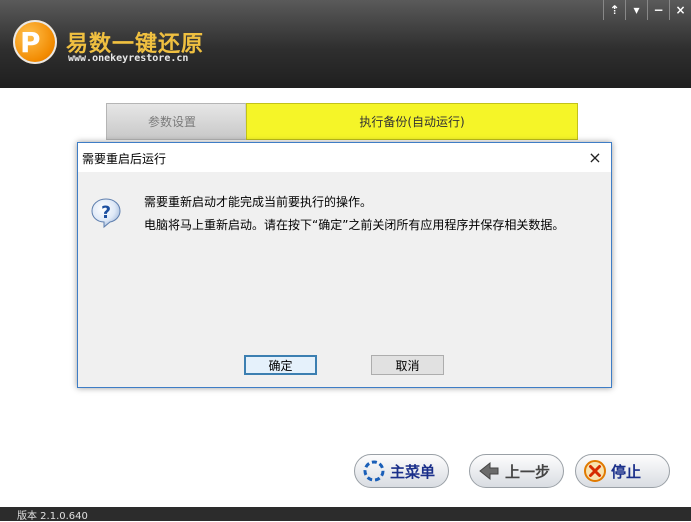 The height and width of the screenshot is (522, 691). What do you see at coordinates (595, 157) in the screenshot?
I see `dialog-close-button: ×` at bounding box center [595, 157].